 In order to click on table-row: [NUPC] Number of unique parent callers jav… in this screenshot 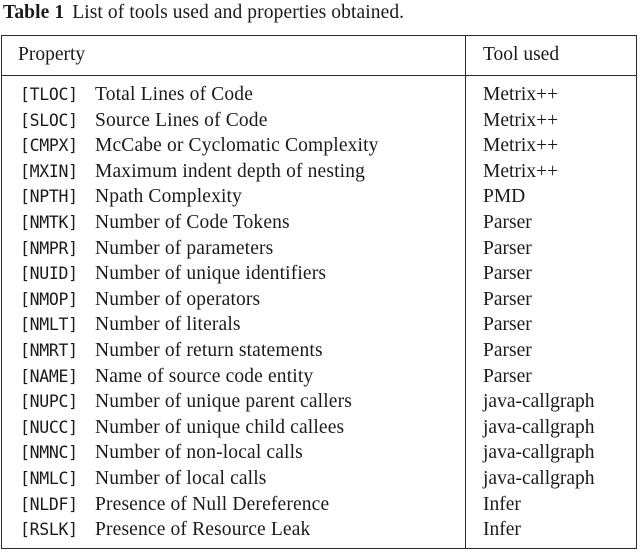, I will do `click(319, 402)`.